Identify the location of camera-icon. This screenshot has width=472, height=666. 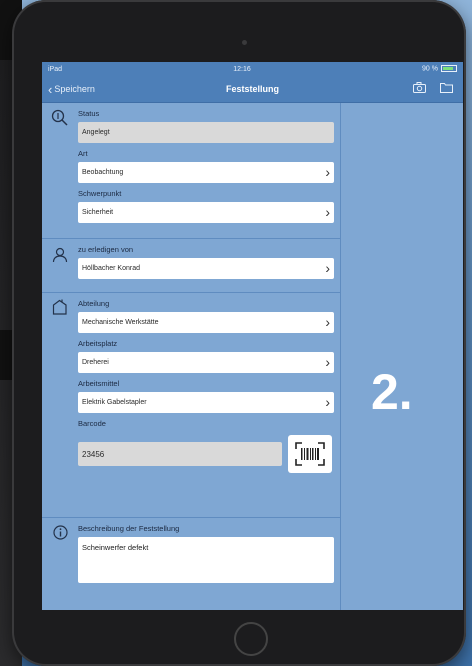
(419, 89).